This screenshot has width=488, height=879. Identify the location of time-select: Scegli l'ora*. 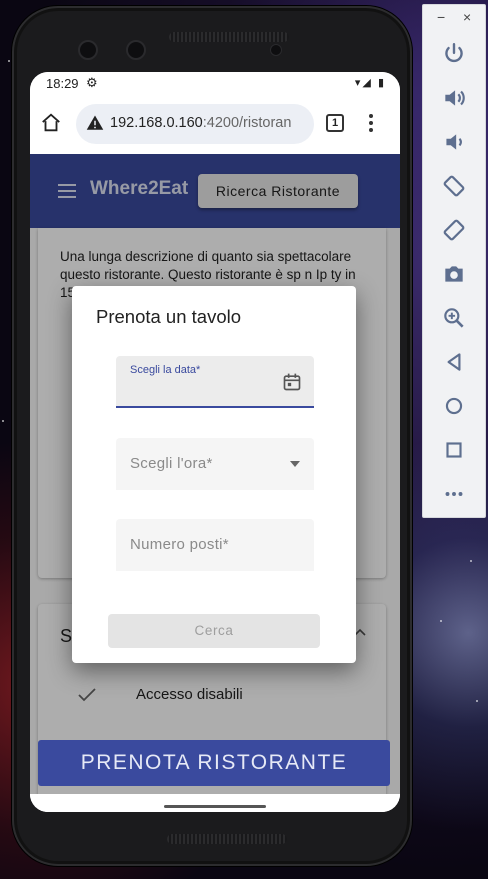
(215, 464).